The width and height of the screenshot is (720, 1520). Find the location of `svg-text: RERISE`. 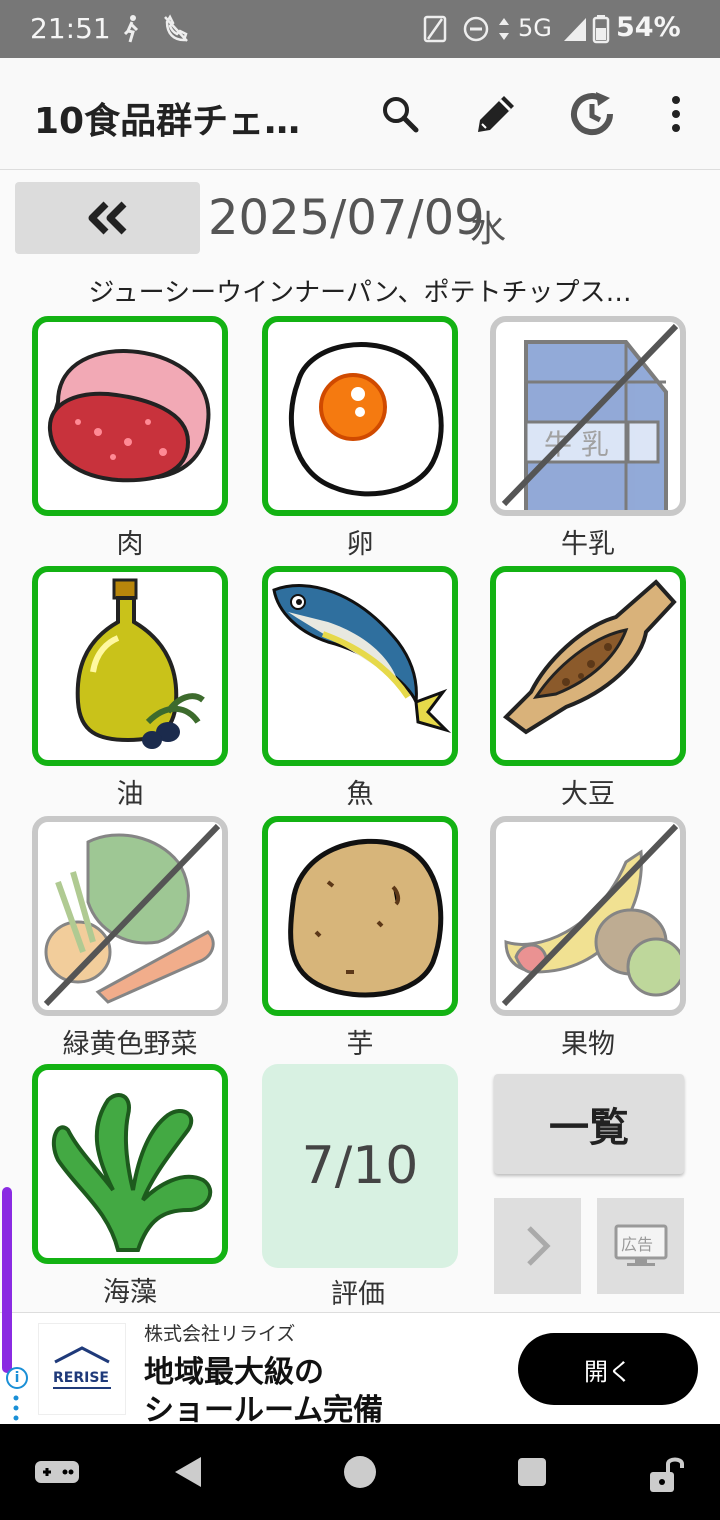

svg-text: RERISE is located at coordinates (81, 1378).